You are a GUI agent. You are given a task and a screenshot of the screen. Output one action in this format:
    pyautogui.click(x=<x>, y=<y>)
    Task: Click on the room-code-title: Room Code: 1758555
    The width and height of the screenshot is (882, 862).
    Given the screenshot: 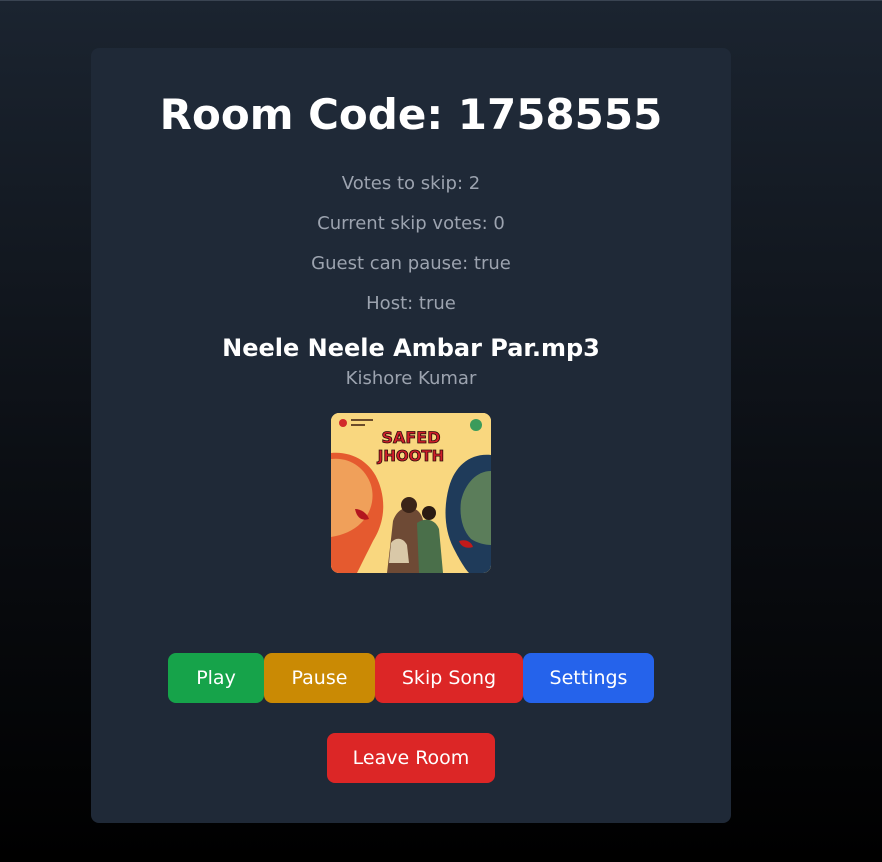 What is the action you would take?
    pyautogui.click(x=411, y=114)
    